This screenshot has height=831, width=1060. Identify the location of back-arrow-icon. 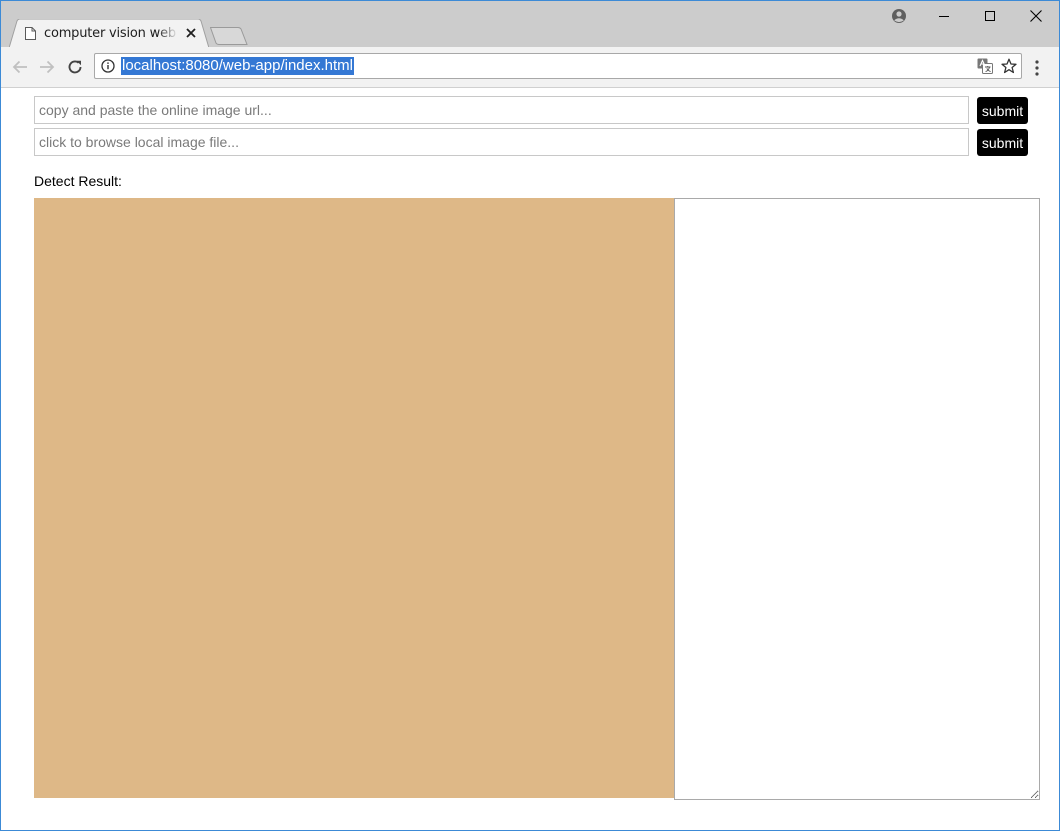
(19, 67).